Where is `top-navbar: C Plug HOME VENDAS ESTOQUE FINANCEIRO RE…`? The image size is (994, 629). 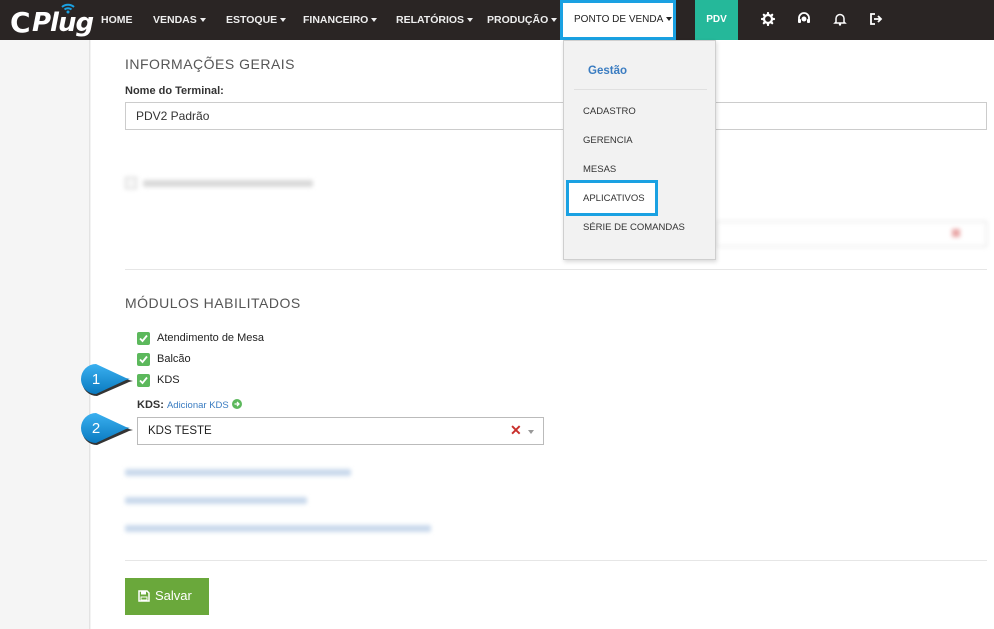 top-navbar: C Plug HOME VENDAS ESTOQUE FINANCEIRO RE… is located at coordinates (497, 20).